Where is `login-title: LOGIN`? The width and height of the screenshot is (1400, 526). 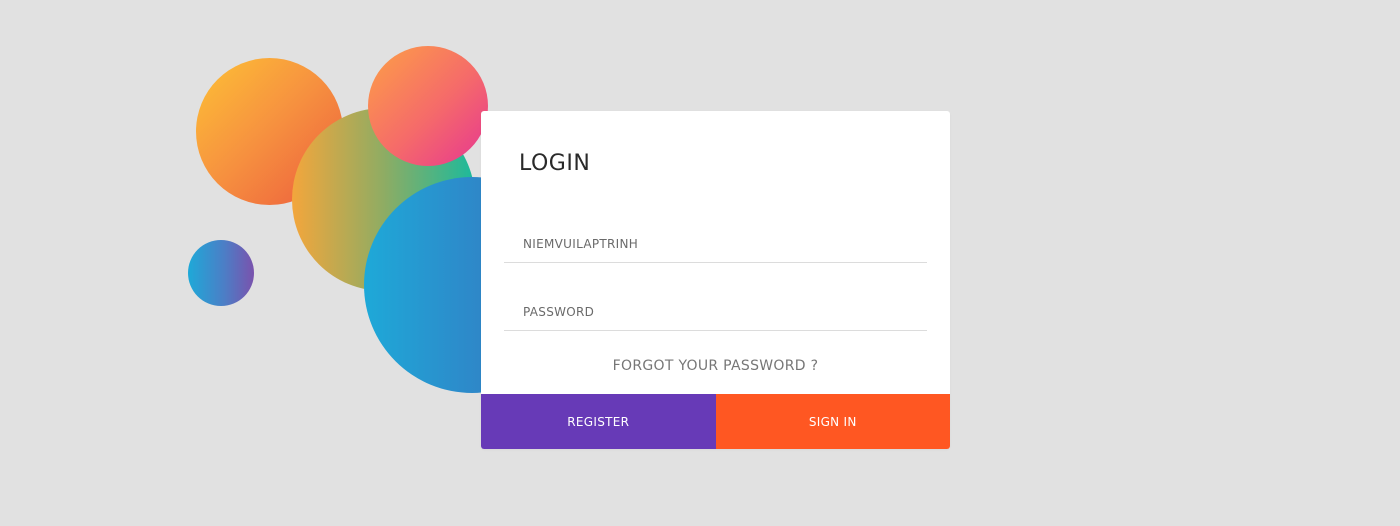
login-title: LOGIN is located at coordinates (555, 163).